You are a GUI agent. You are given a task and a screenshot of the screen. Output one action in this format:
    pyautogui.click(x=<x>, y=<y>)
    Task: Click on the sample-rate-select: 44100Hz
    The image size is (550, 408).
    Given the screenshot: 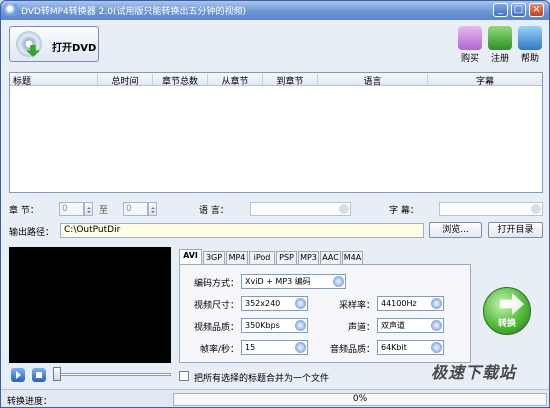 What is the action you would take?
    pyautogui.click(x=410, y=303)
    